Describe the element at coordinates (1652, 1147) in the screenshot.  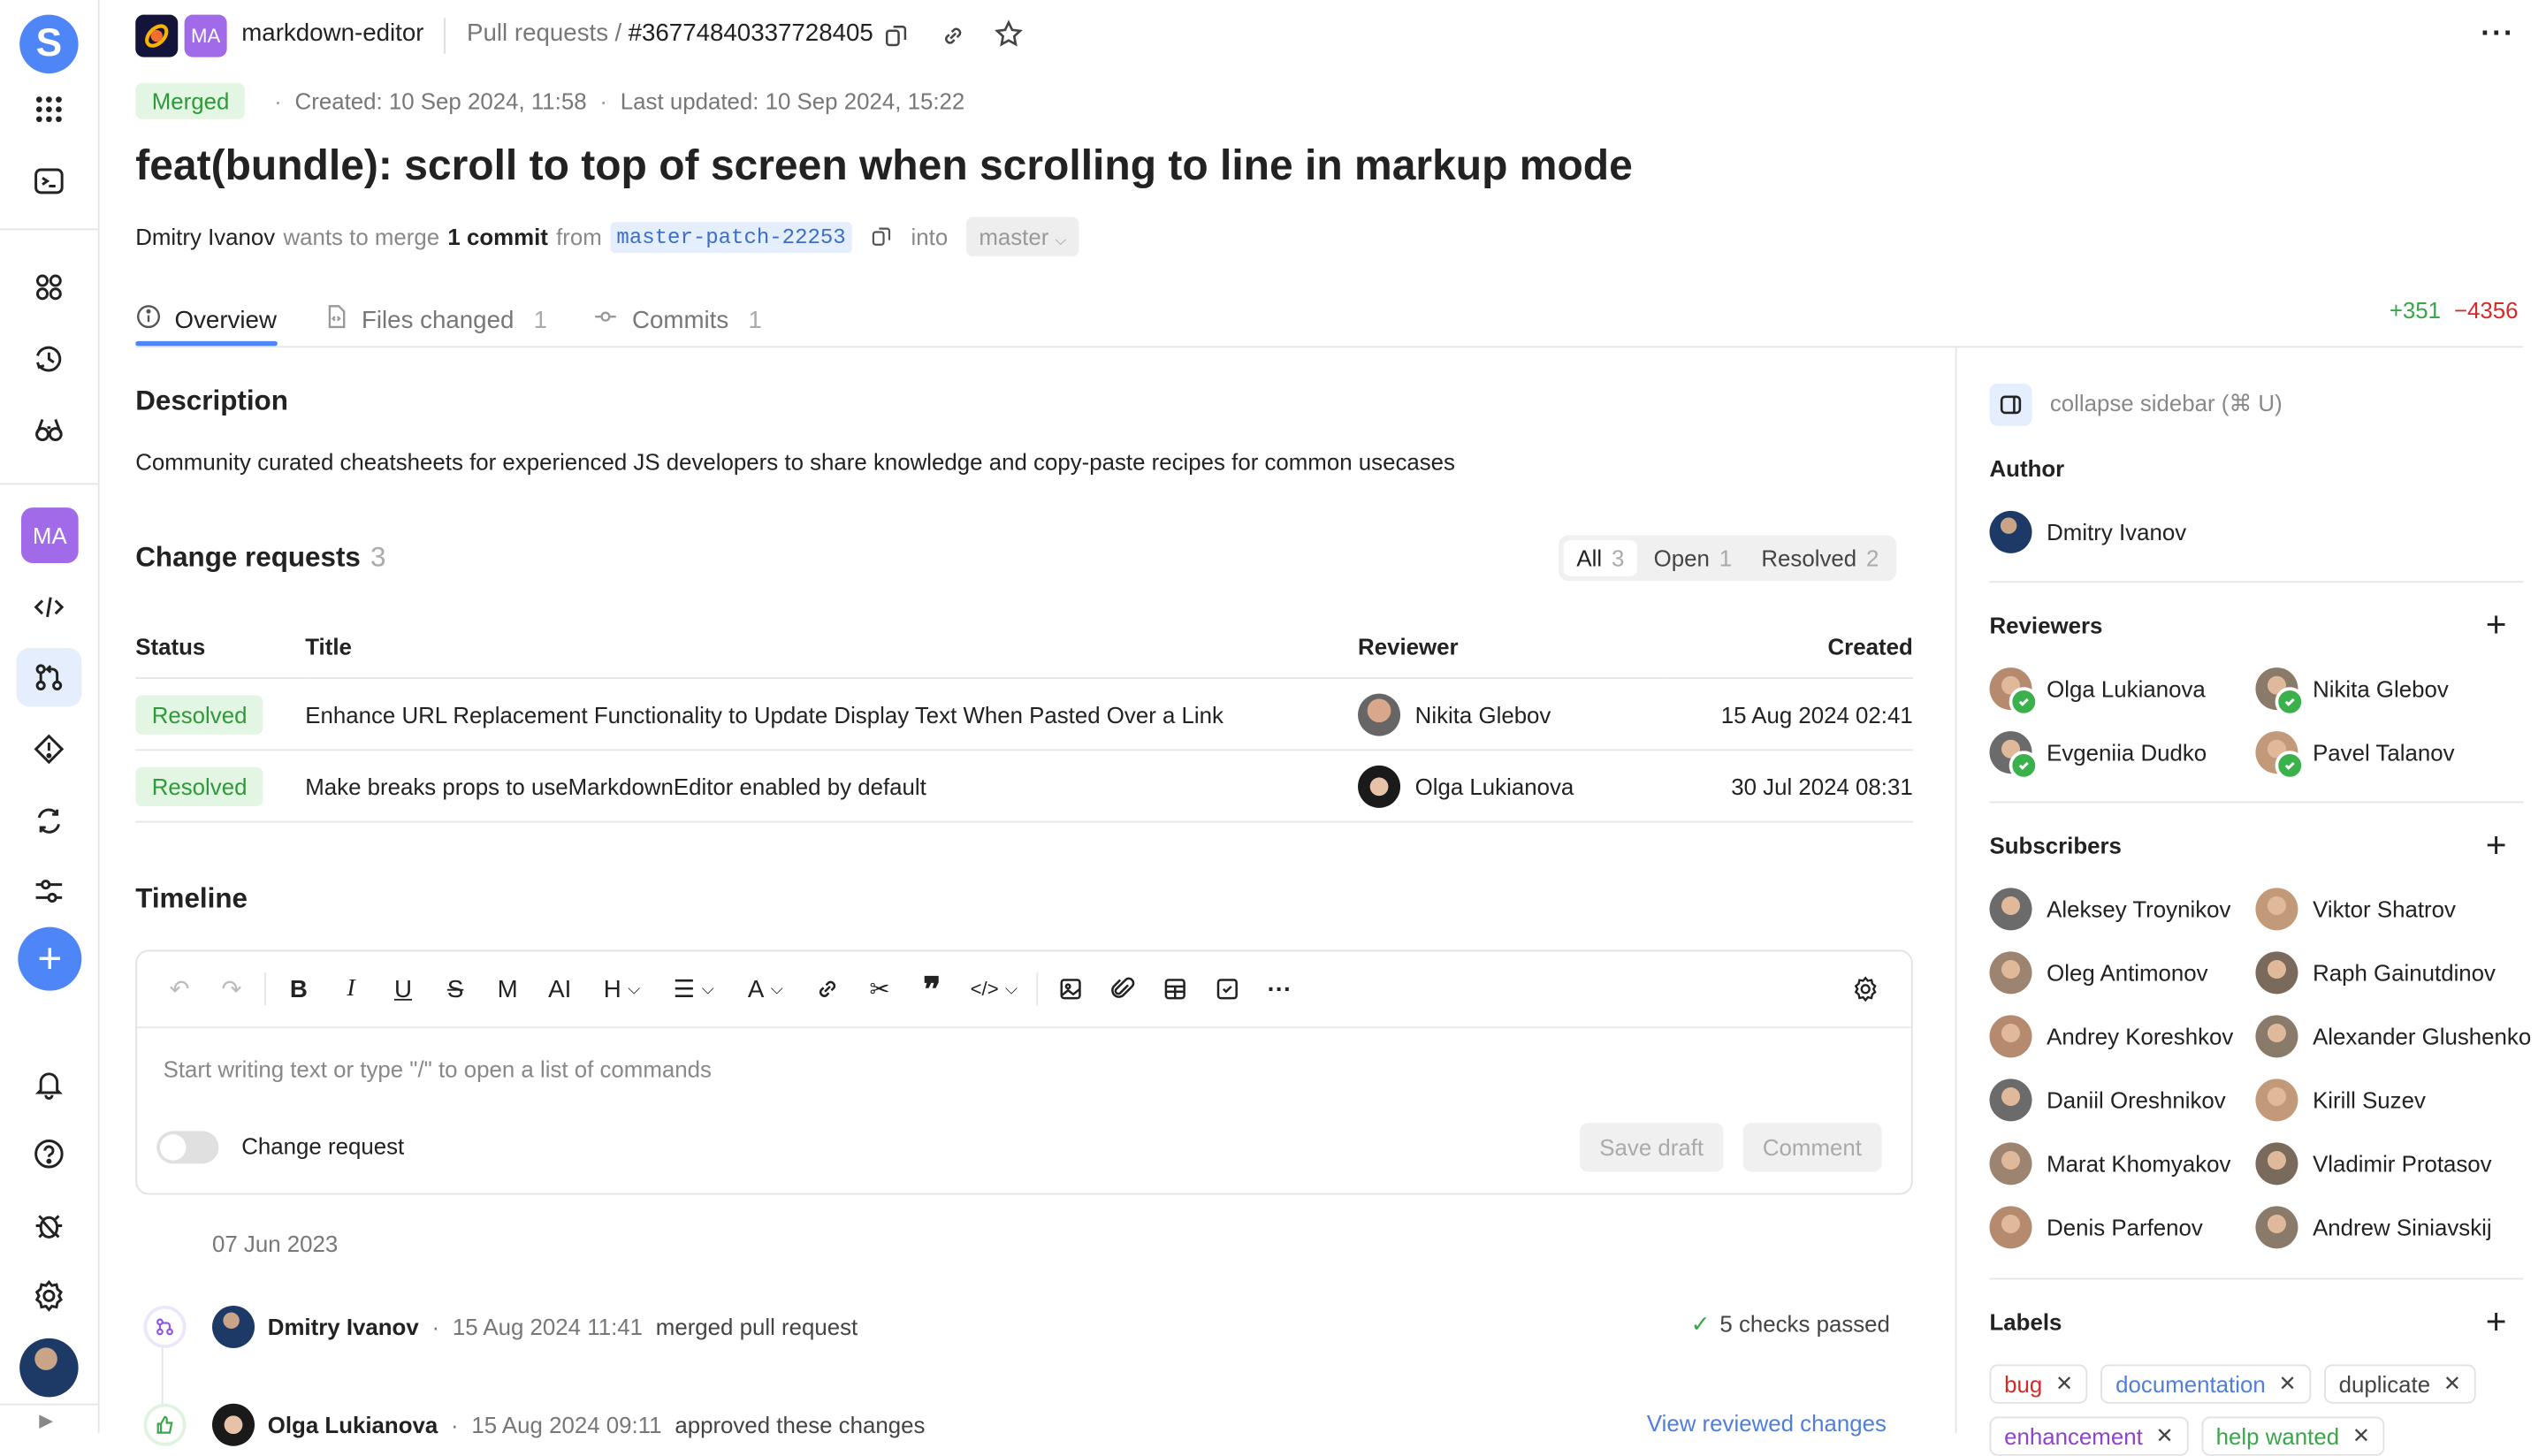
I see `save-draft-button: Save draft` at that location.